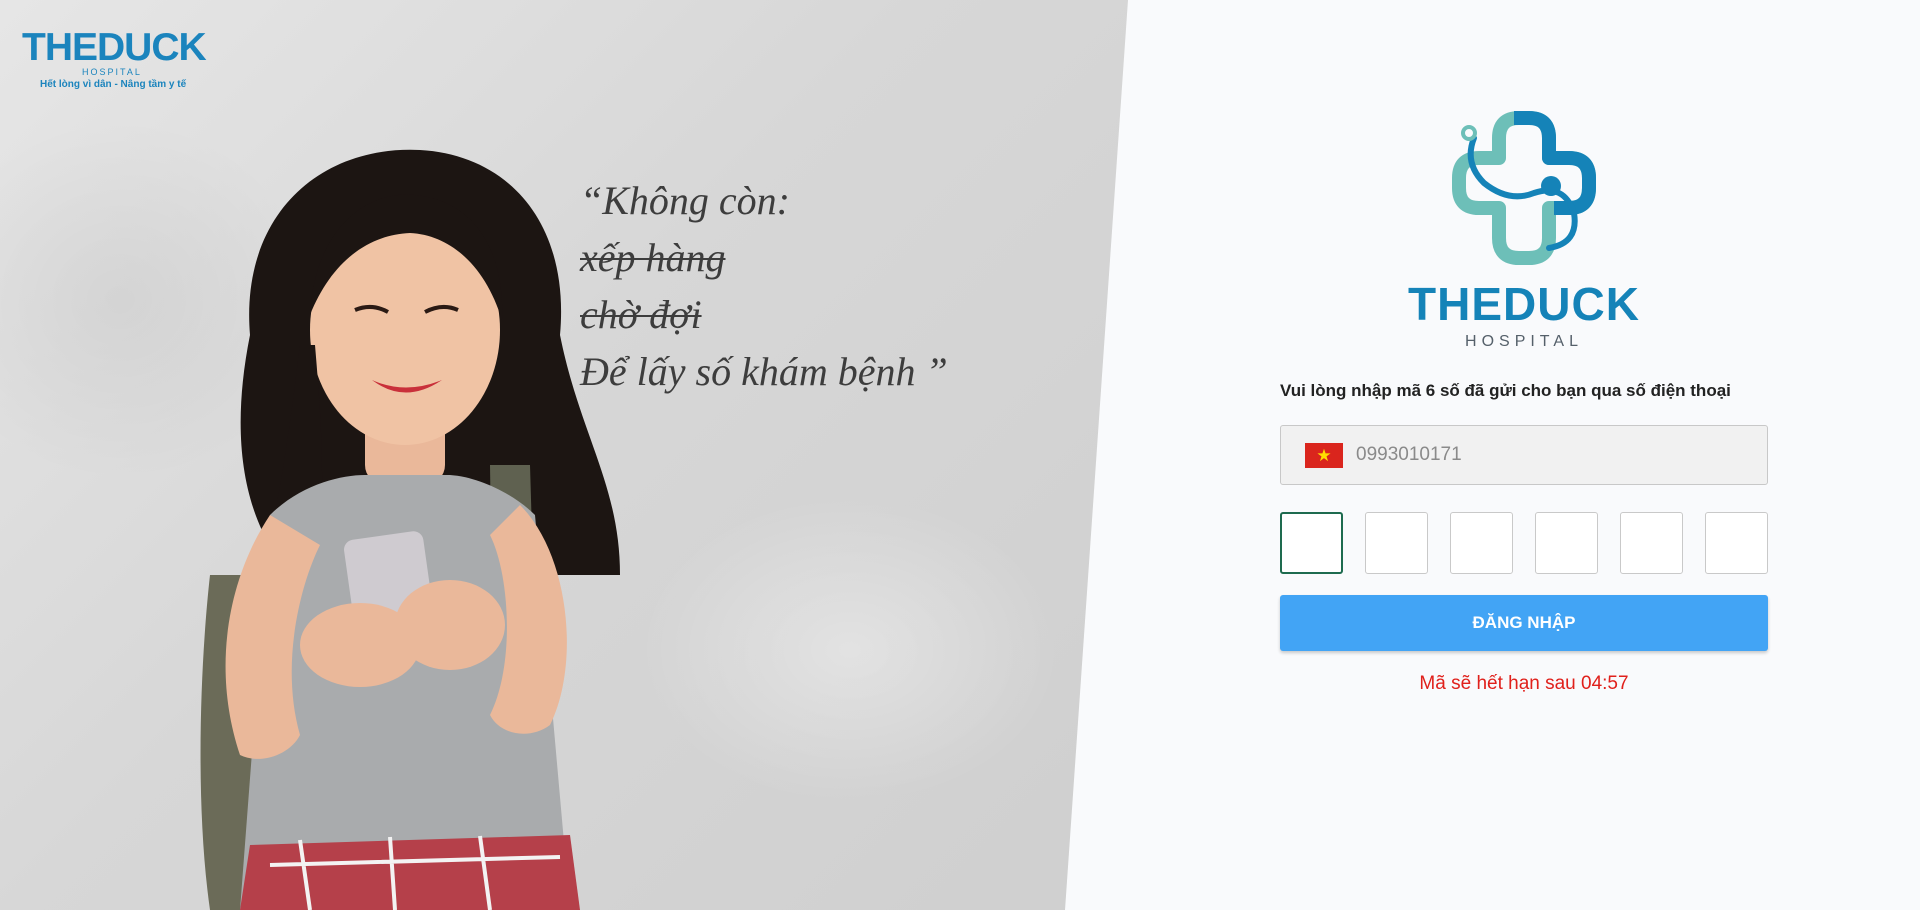 The width and height of the screenshot is (1920, 910). What do you see at coordinates (1524, 304) in the screenshot?
I see `logo-name: THEDUCK` at bounding box center [1524, 304].